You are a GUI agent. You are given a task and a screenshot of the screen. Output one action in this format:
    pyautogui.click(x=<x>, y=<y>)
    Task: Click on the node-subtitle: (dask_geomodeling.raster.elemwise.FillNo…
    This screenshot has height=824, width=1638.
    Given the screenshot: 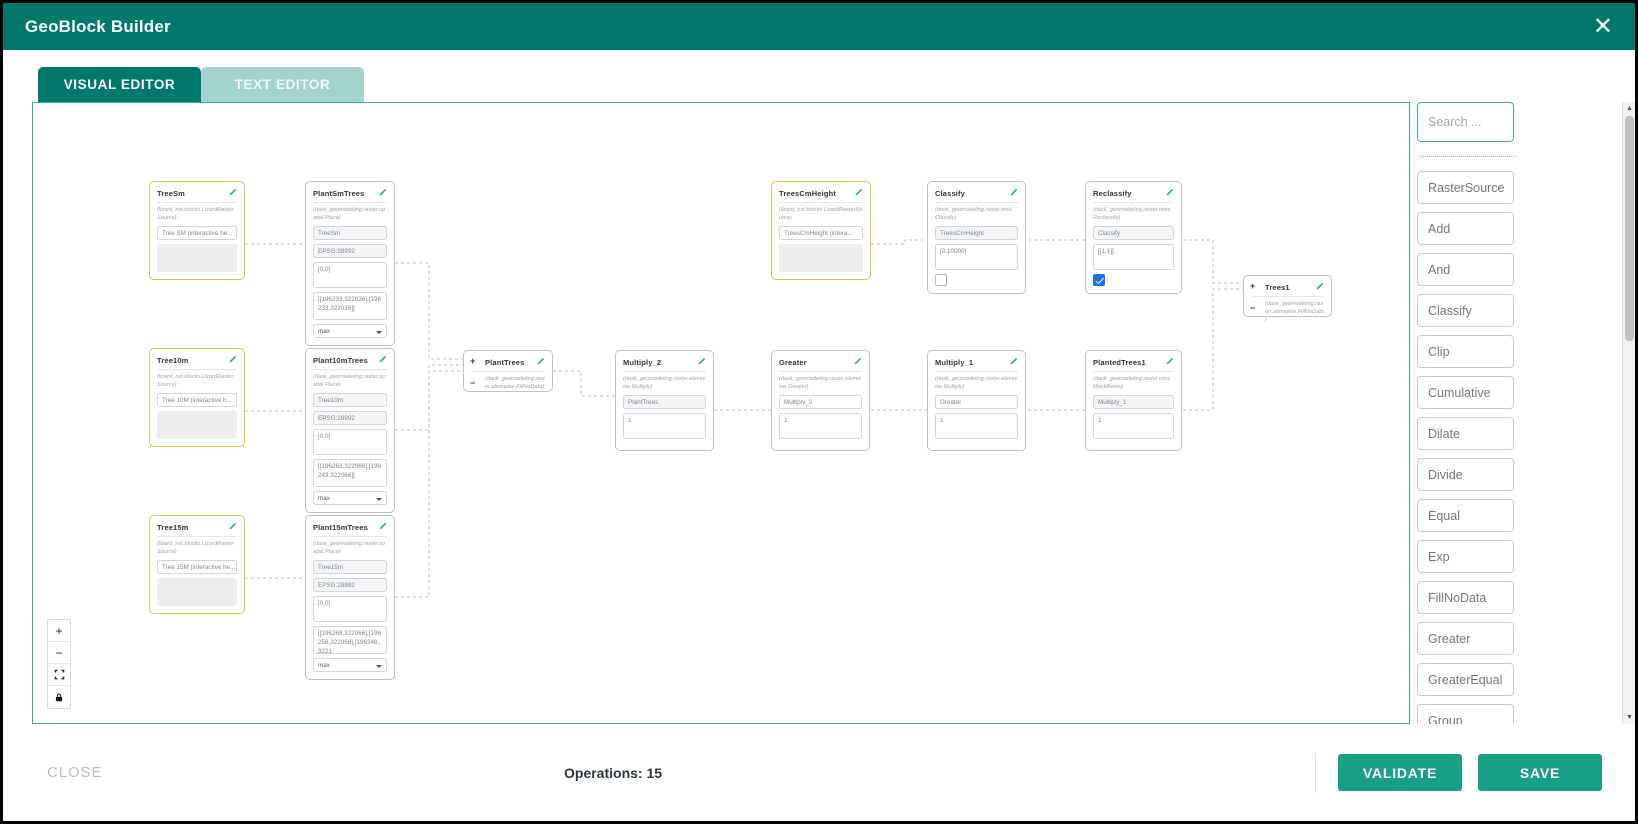 What is the action you would take?
    pyautogui.click(x=515, y=383)
    